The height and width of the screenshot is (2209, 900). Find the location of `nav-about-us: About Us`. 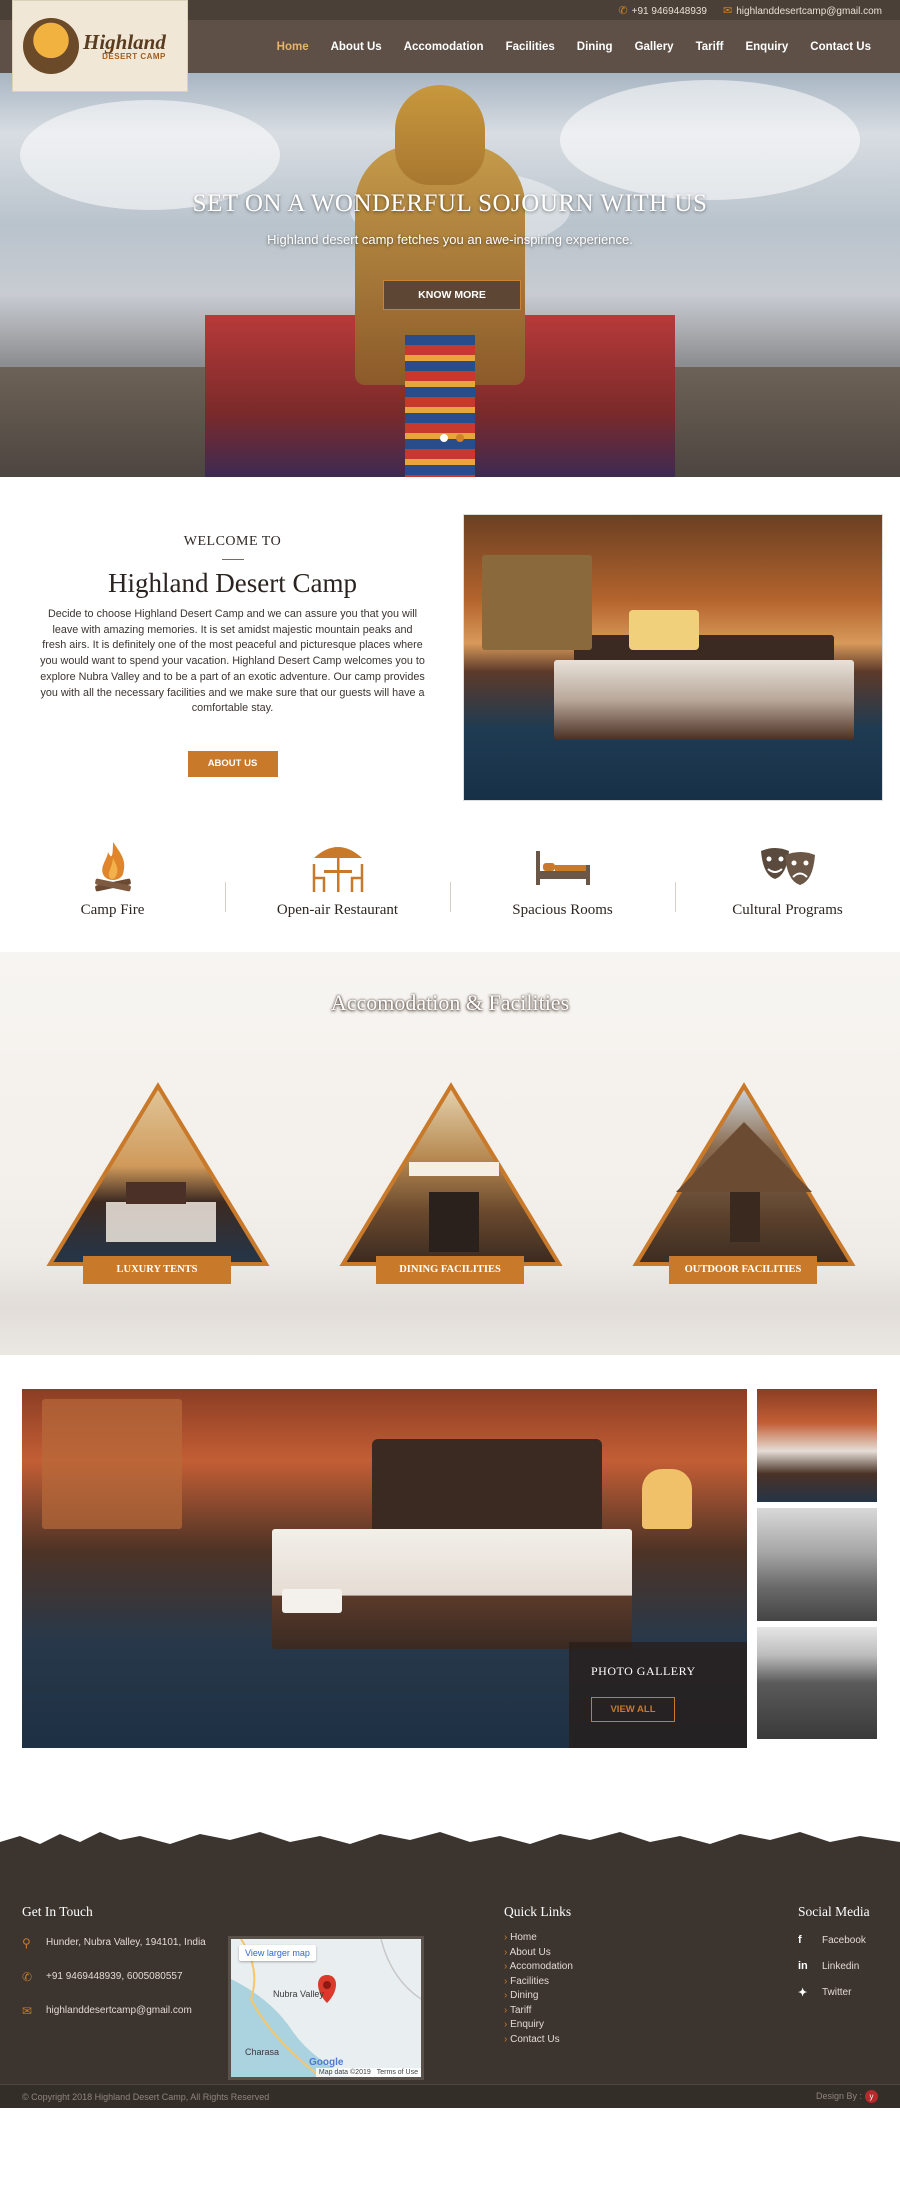

nav-about-us: About Us is located at coordinates (356, 47).